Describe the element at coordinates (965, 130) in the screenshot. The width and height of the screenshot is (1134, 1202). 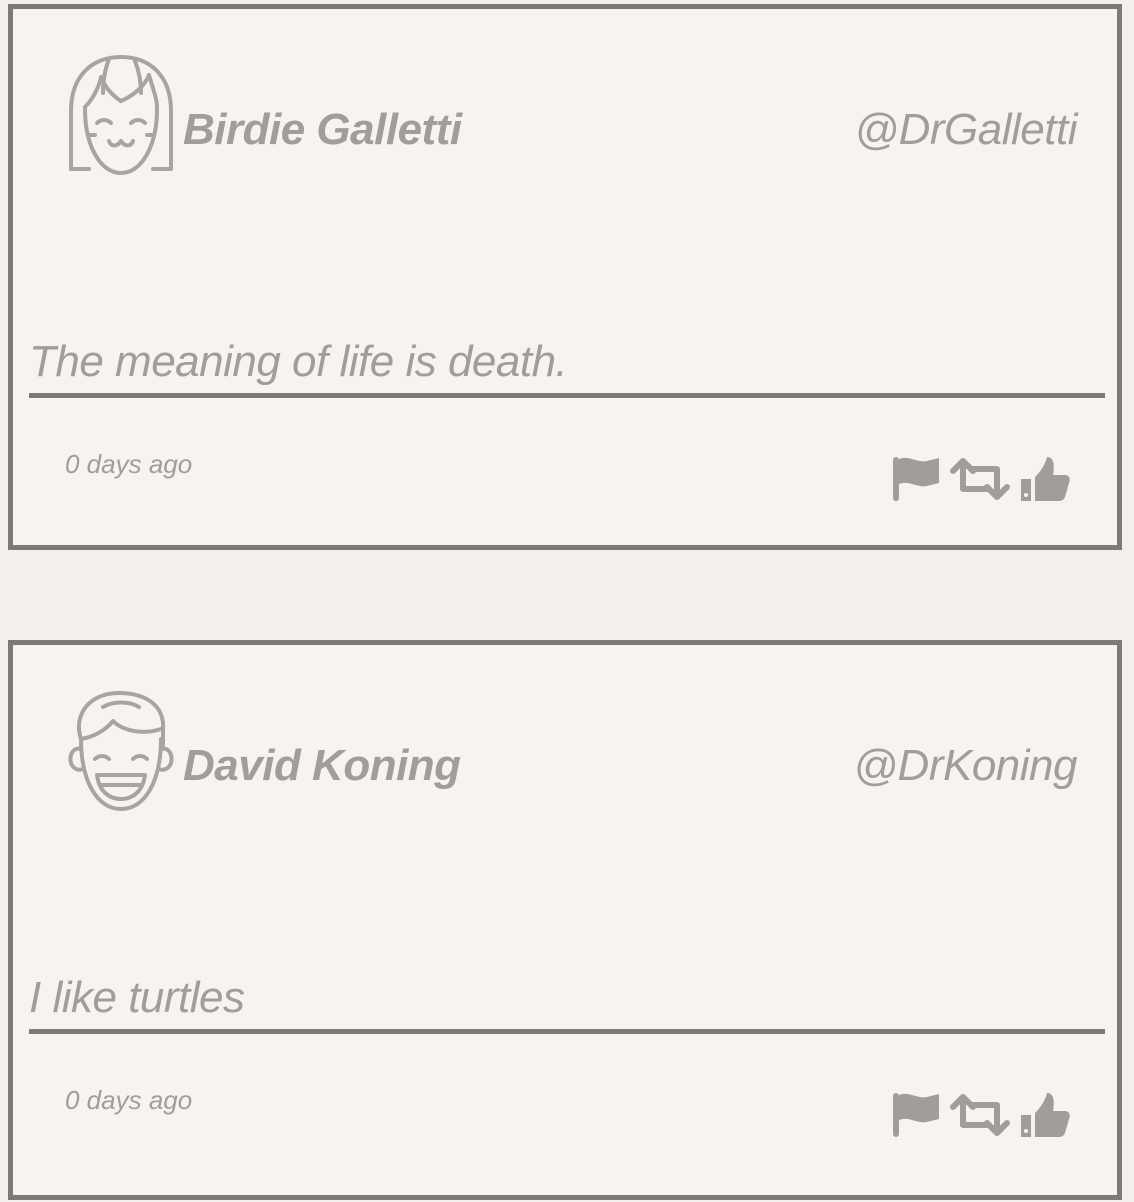
I see `author-handle: @DrGalletti` at that location.